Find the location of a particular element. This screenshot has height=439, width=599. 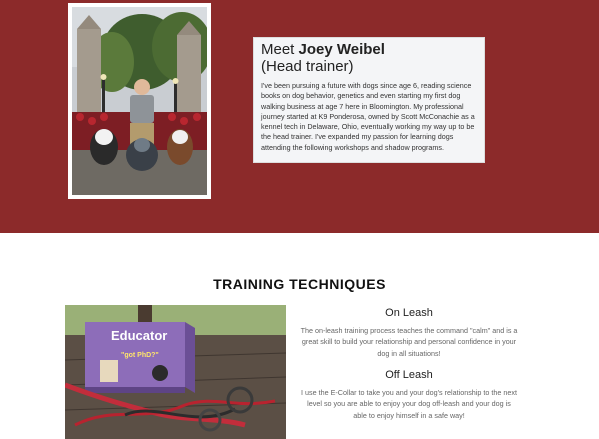

trainer-photo-frame is located at coordinates (139, 101).